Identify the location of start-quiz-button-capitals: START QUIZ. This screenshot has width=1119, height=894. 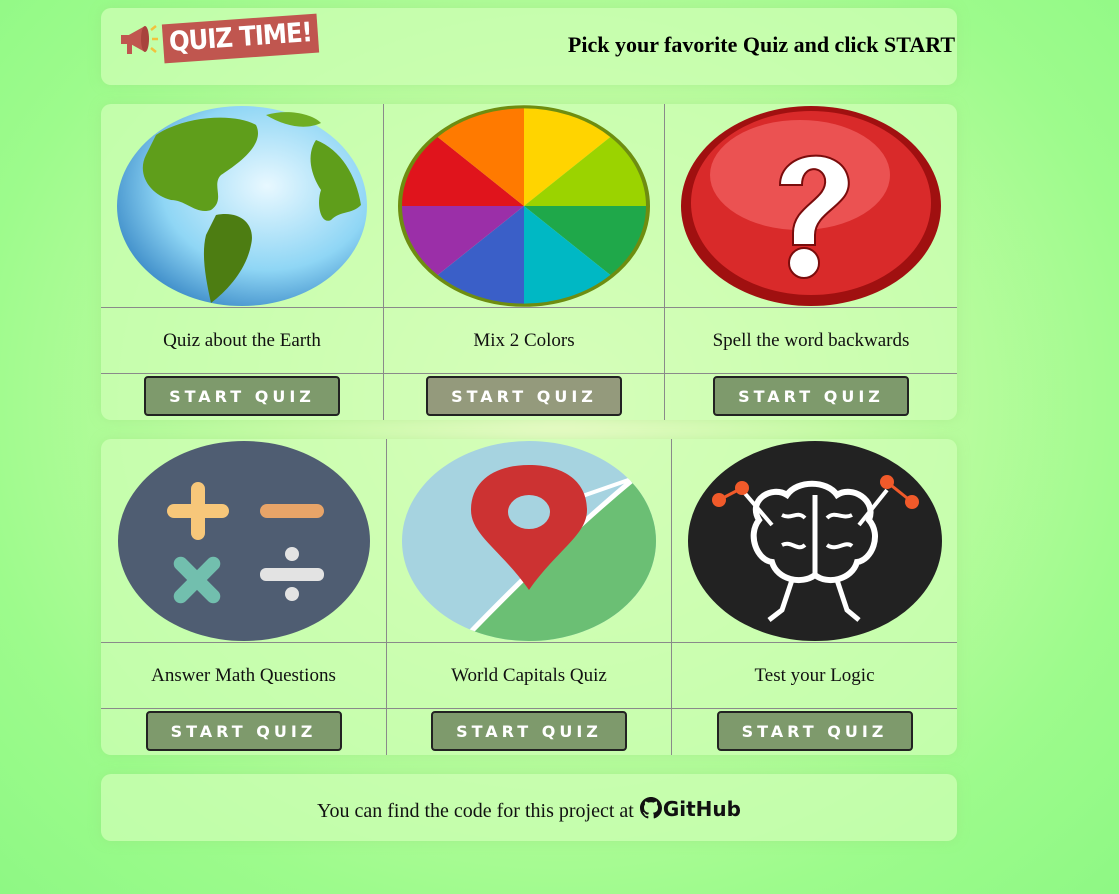
(529, 731).